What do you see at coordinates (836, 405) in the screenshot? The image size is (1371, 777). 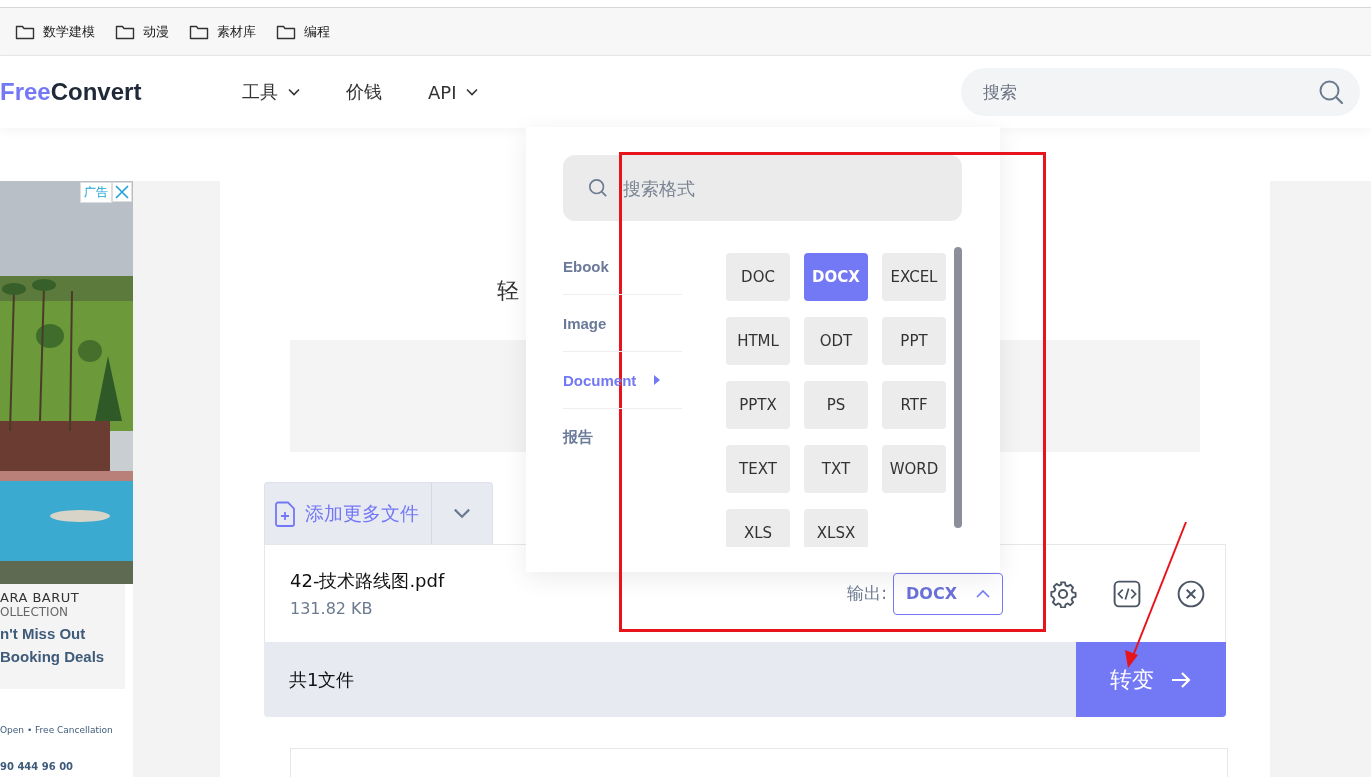 I see `format-option: PS` at bounding box center [836, 405].